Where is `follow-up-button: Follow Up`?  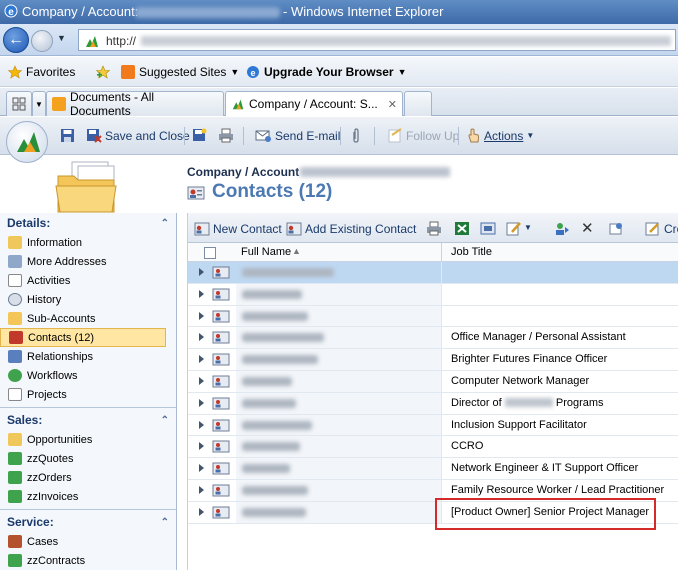
follow-up-button: Follow Up is located at coordinates (423, 135).